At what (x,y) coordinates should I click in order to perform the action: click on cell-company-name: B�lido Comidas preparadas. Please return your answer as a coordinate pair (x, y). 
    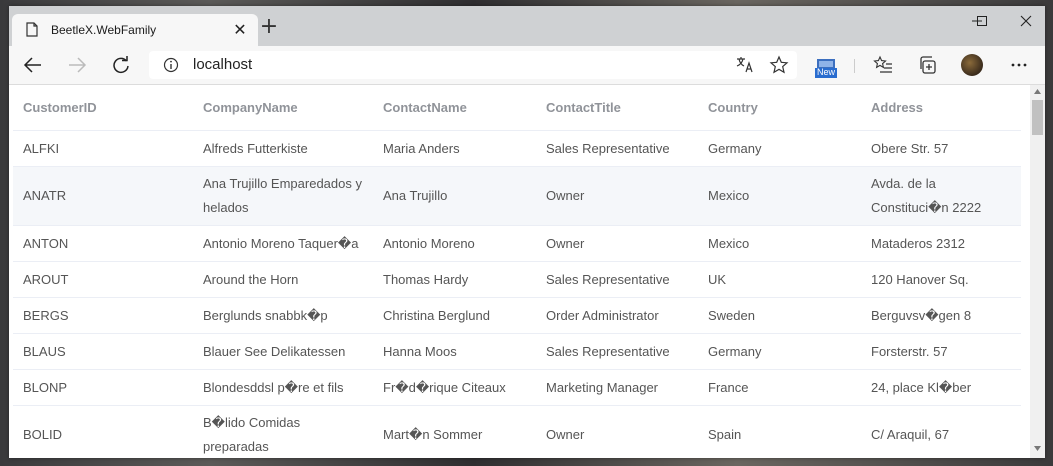
    Looking at the image, I should click on (283, 431).